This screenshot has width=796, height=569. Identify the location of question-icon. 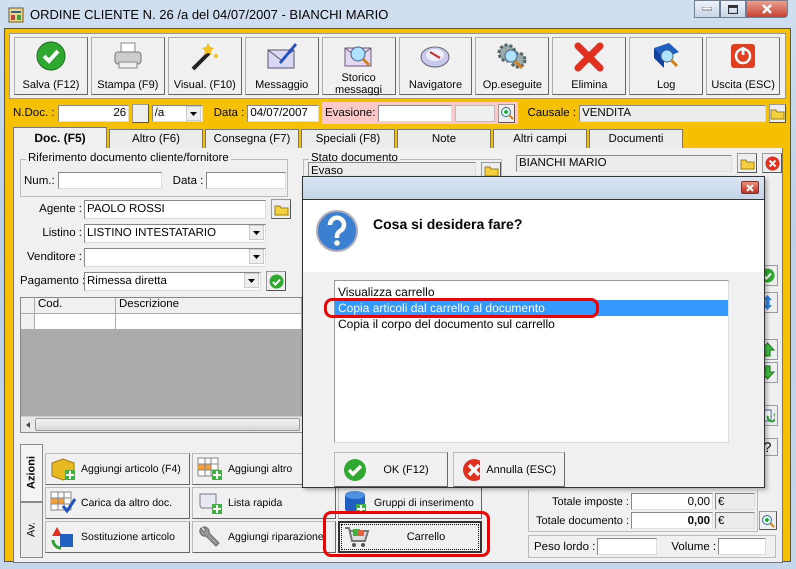
(337, 230).